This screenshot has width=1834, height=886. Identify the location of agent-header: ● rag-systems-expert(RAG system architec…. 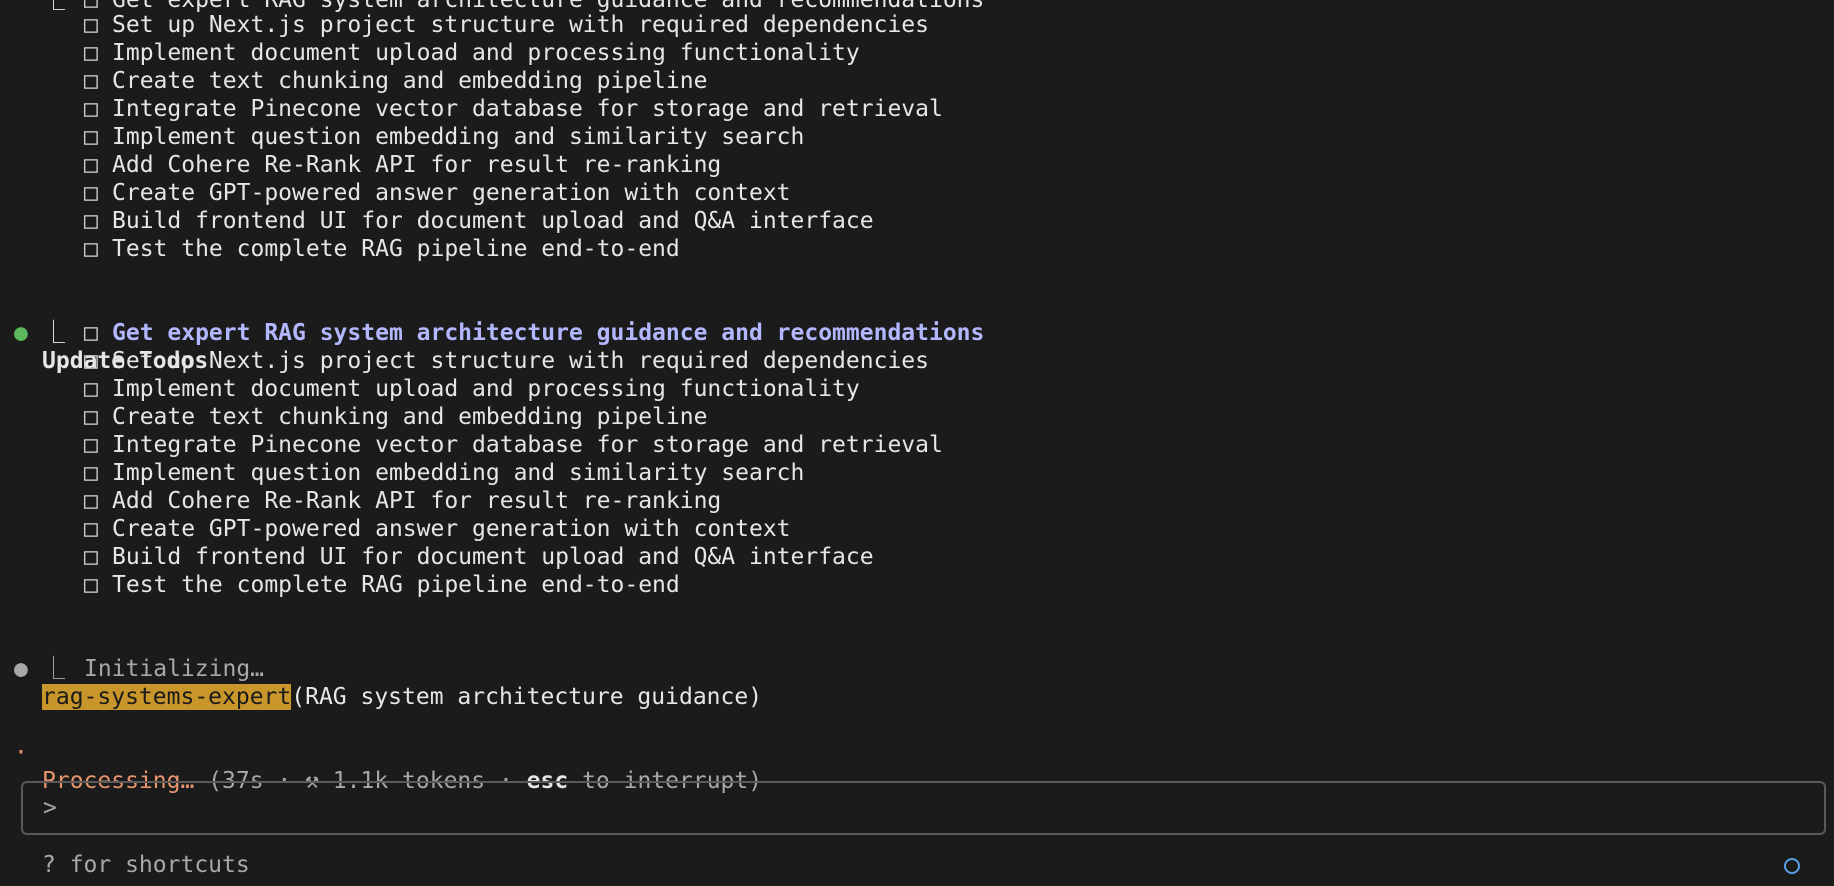
(381, 668).